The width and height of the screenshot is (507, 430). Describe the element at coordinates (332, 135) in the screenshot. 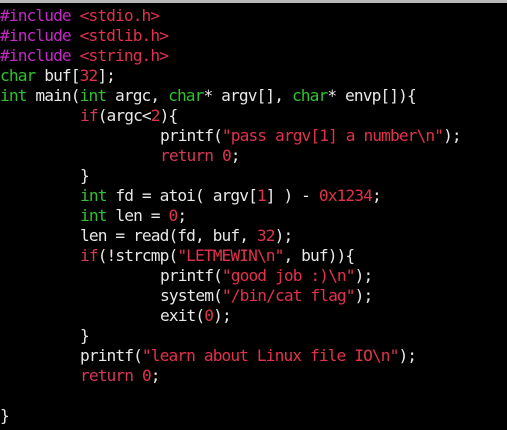

I see `string-literal: "pass argv[1] a number\n"` at that location.